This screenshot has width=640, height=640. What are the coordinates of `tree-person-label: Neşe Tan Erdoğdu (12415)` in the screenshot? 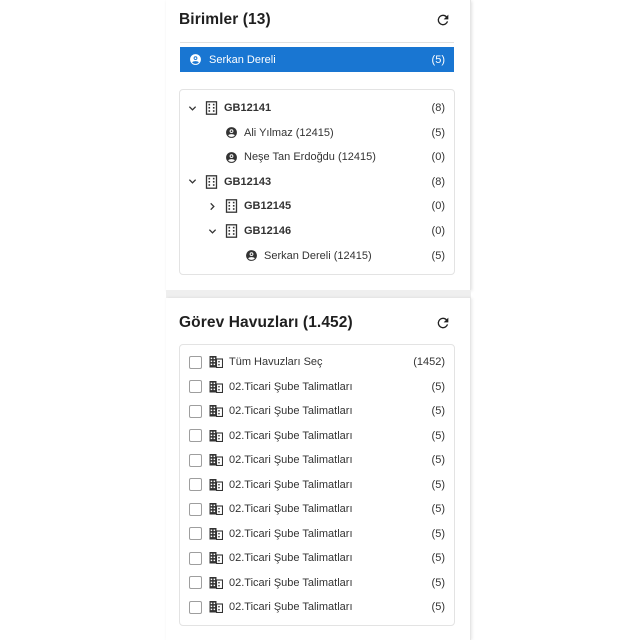 It's located at (310, 157).